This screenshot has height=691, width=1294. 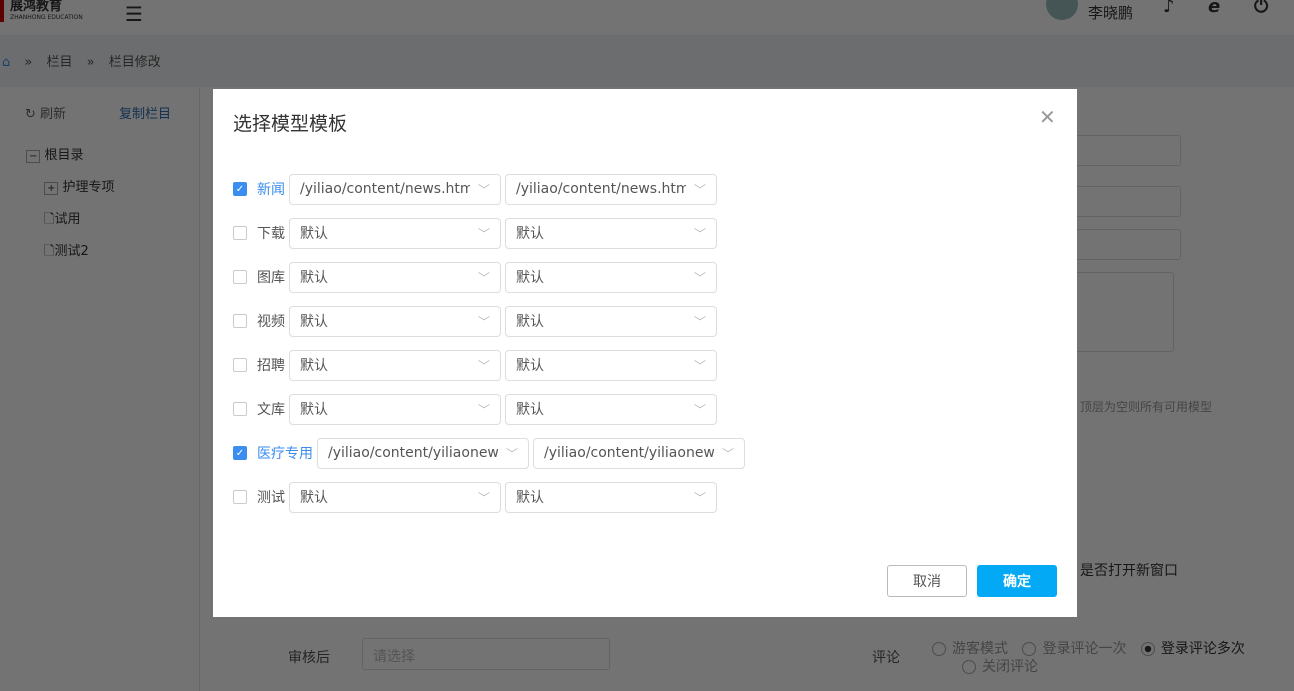 What do you see at coordinates (1192, 649) in the screenshot?
I see `radio-login-many: 登录评论多次` at bounding box center [1192, 649].